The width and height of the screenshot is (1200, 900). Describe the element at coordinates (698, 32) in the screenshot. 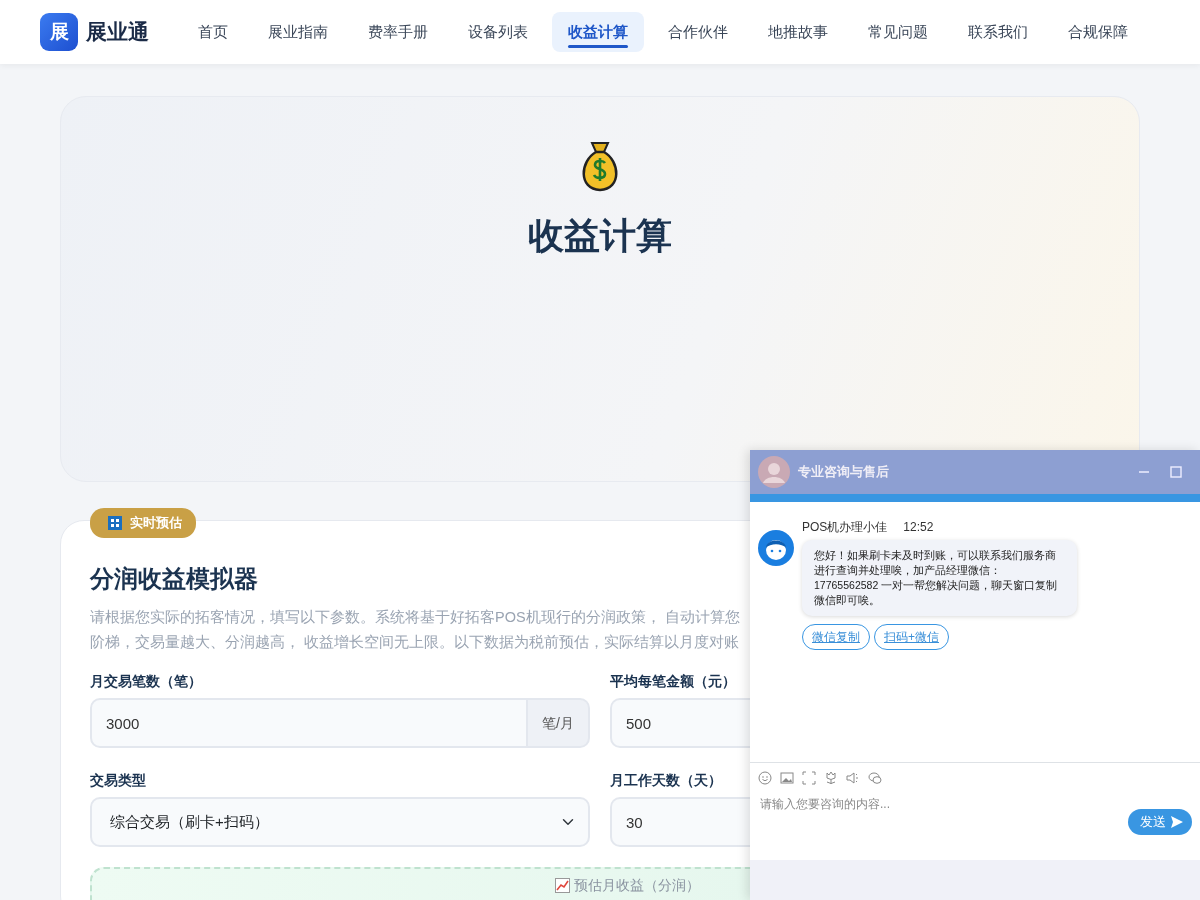

I see `nav-link: 合作伙伴` at that location.